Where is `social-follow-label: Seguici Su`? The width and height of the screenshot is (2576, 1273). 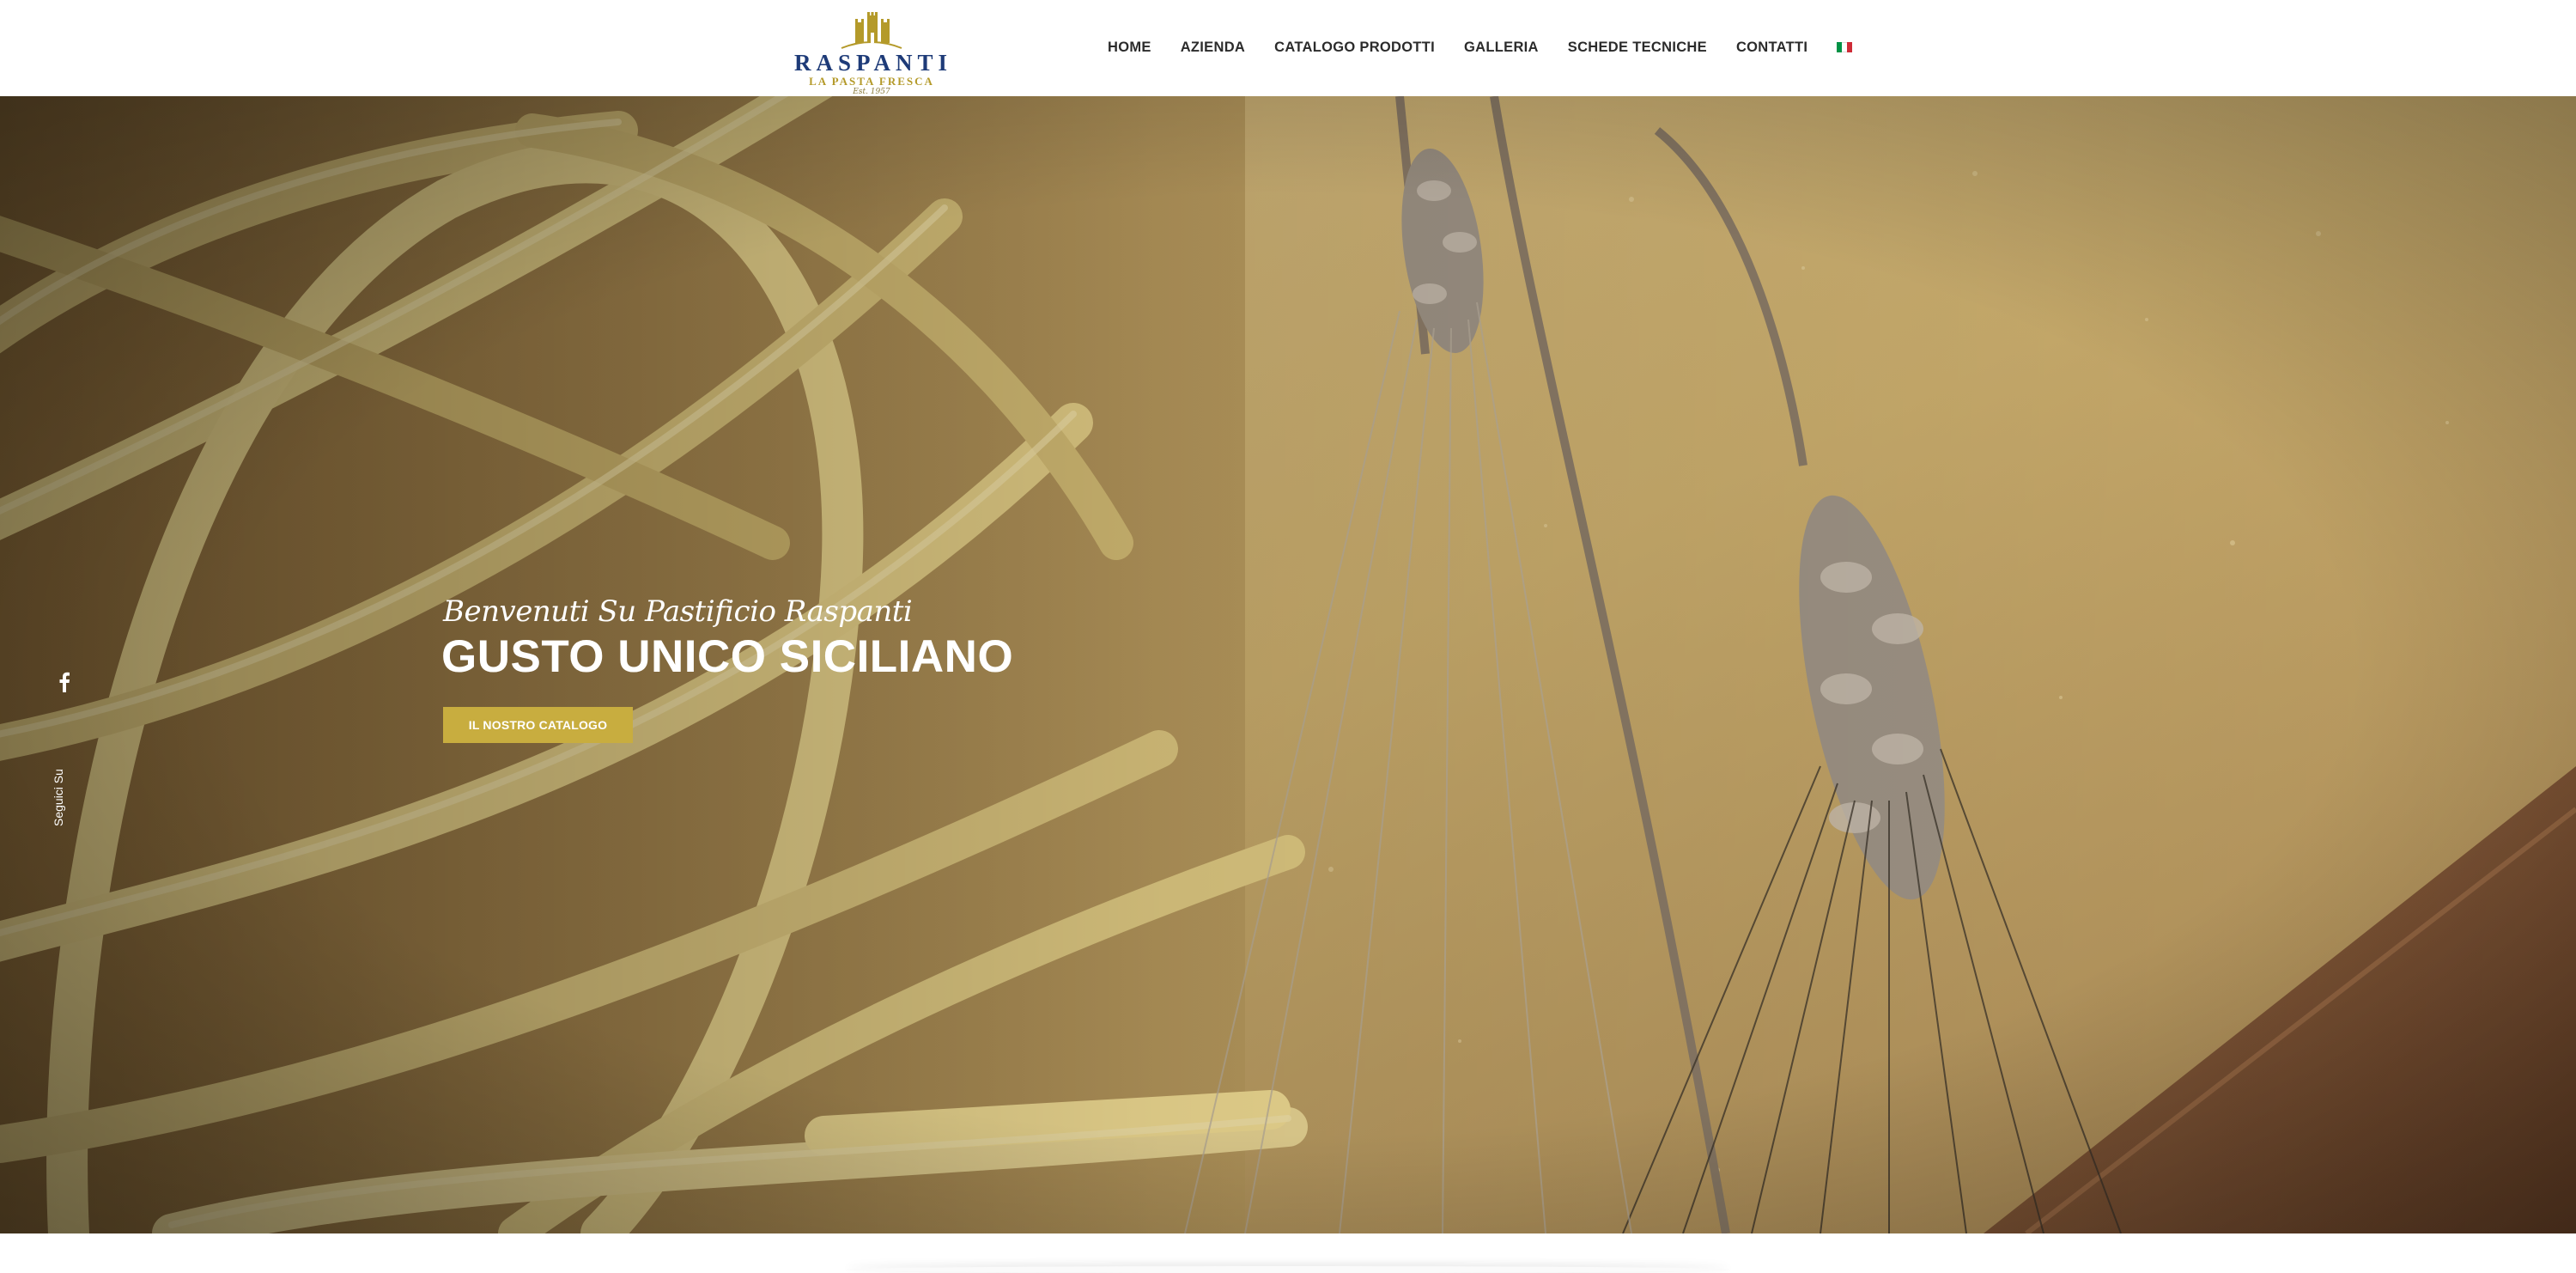 social-follow-label: Seguici Su is located at coordinates (59, 797).